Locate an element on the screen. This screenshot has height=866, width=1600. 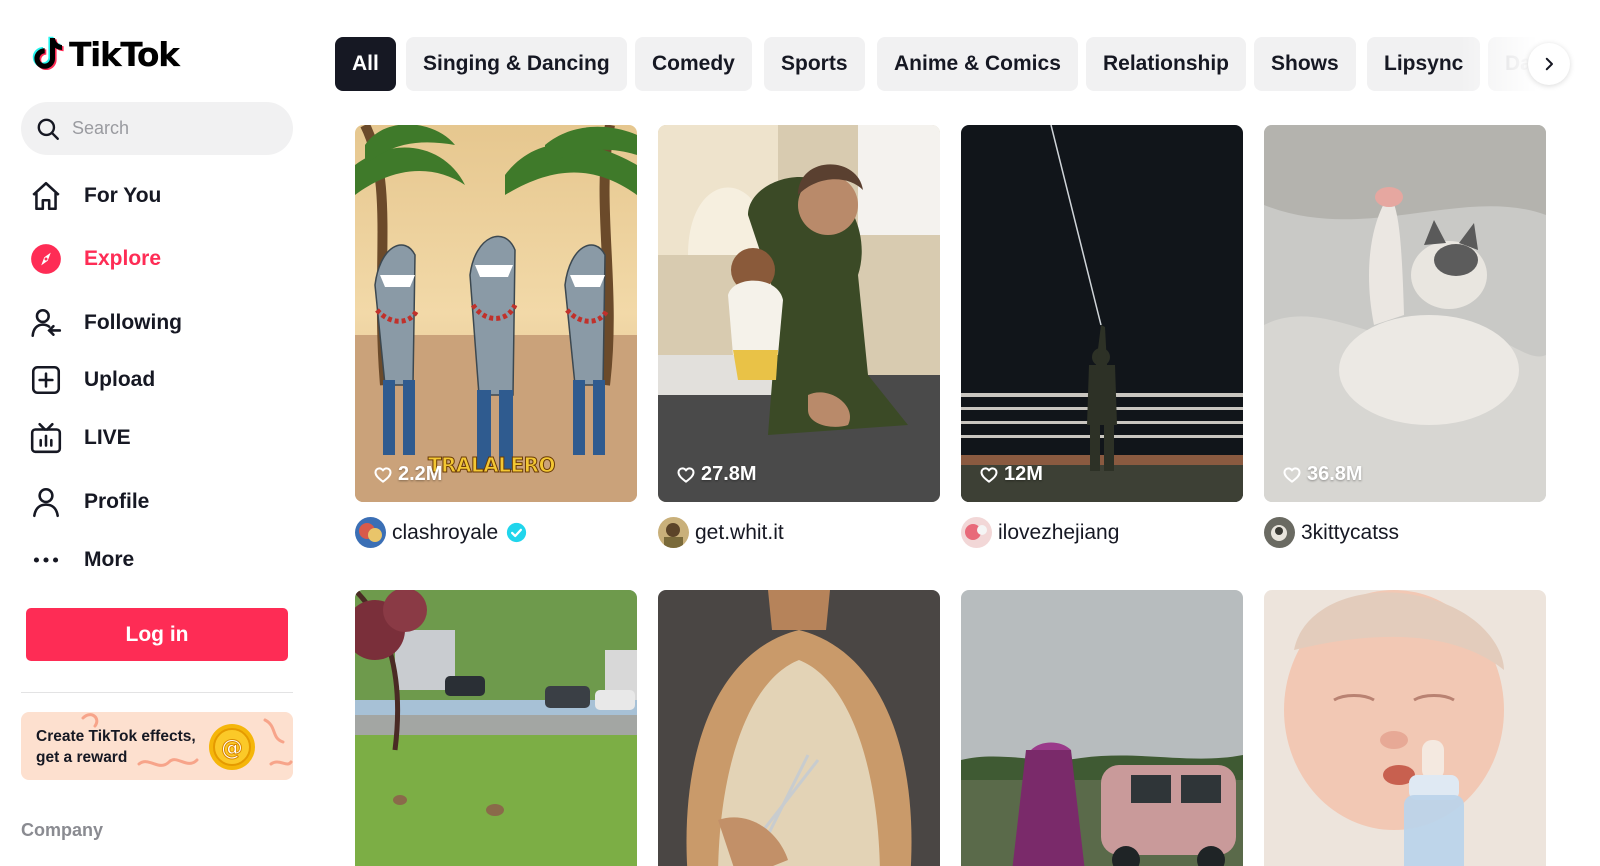
promo-text: Create TikTok effects, get a reward is located at coordinates (126, 747).